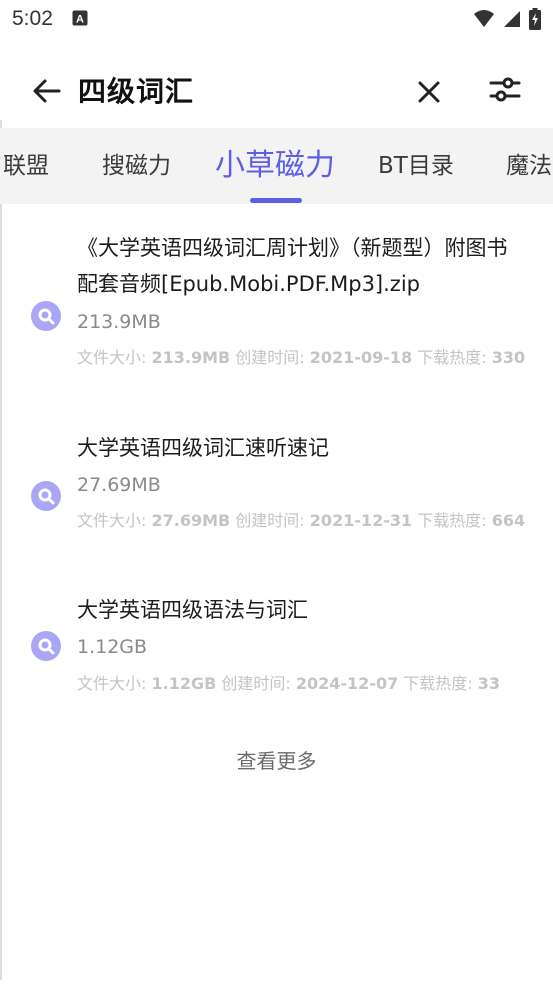 This screenshot has height=984, width=553. I want to click on status-bar: 5:02 A, so click(276, 19).